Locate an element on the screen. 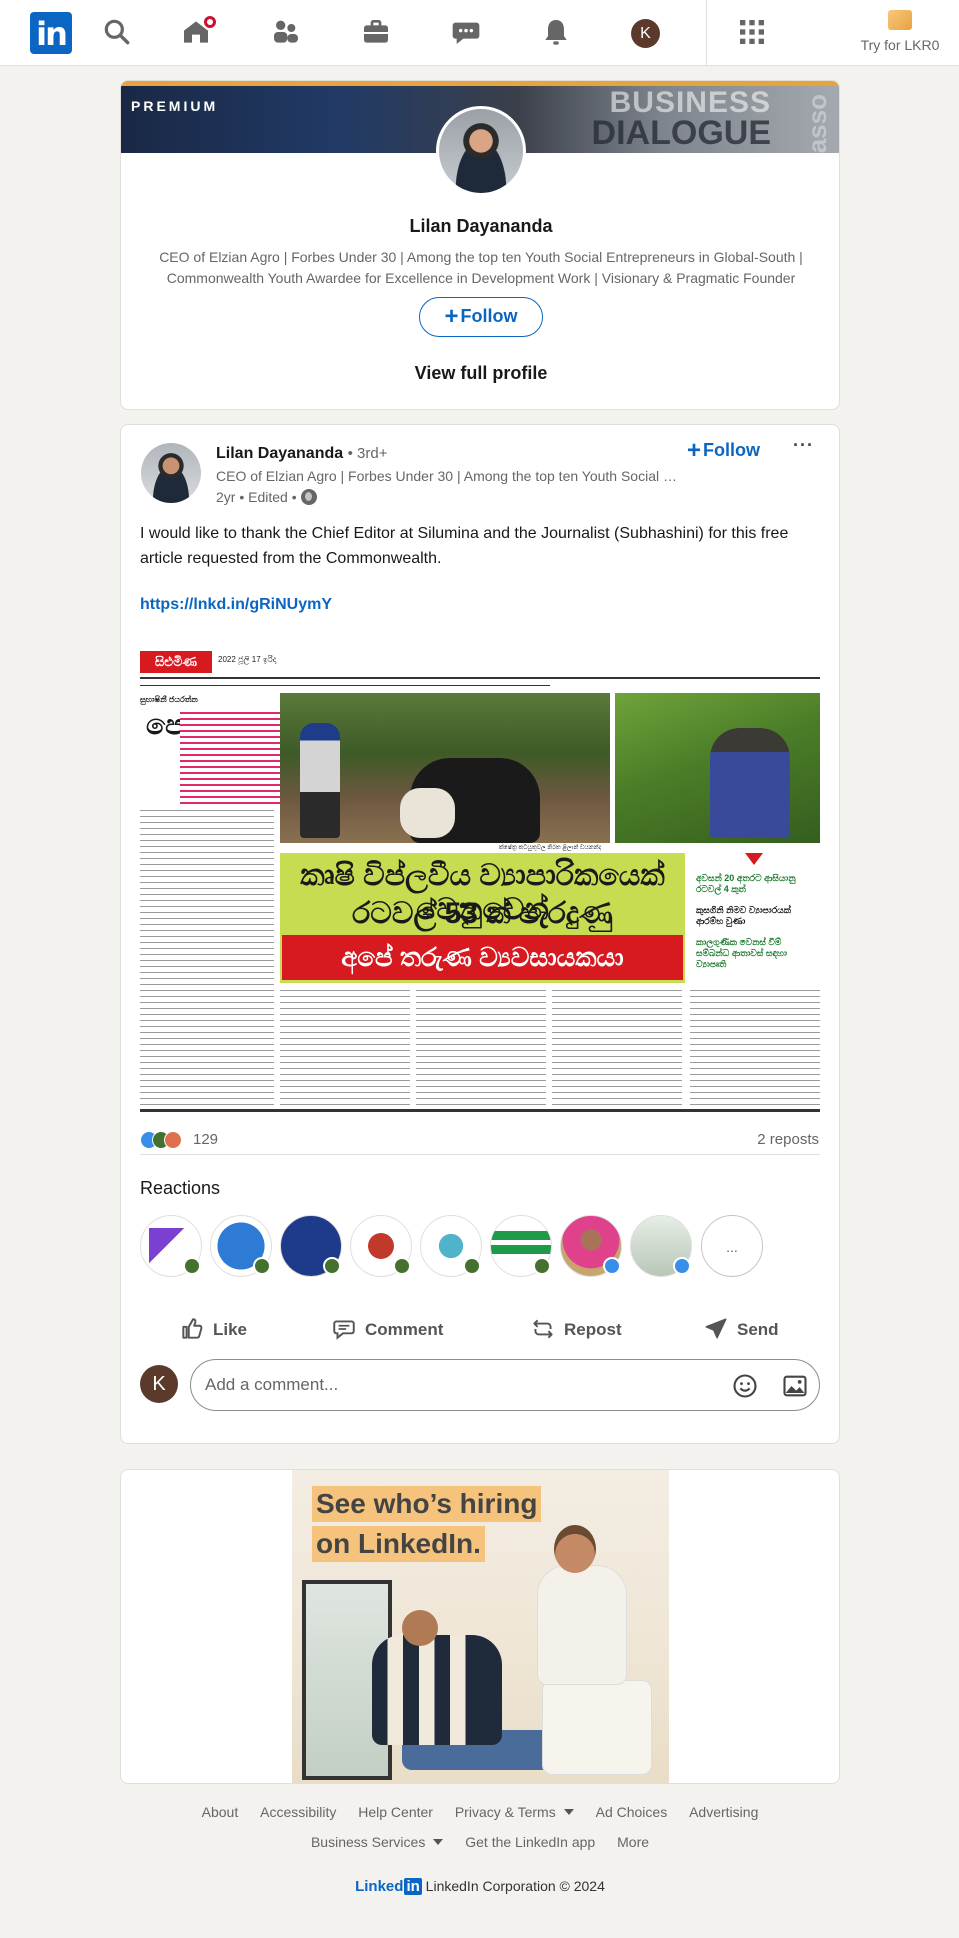 The width and height of the screenshot is (959, 1938). footer-link-accessibility: Accessibility is located at coordinates (298, 1812).